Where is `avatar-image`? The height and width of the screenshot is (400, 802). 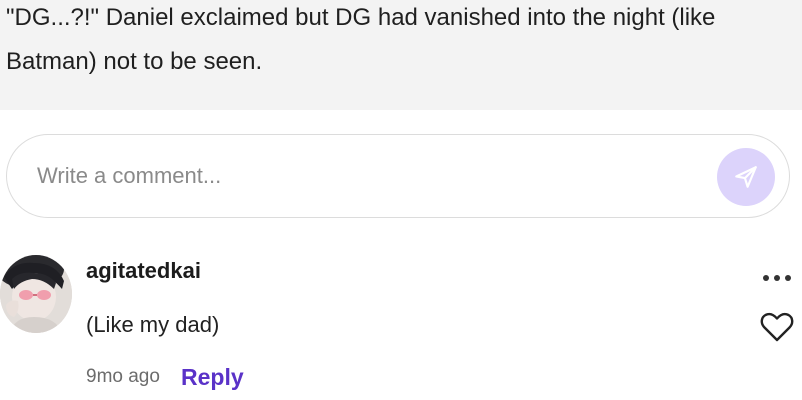
avatar-image is located at coordinates (36, 294).